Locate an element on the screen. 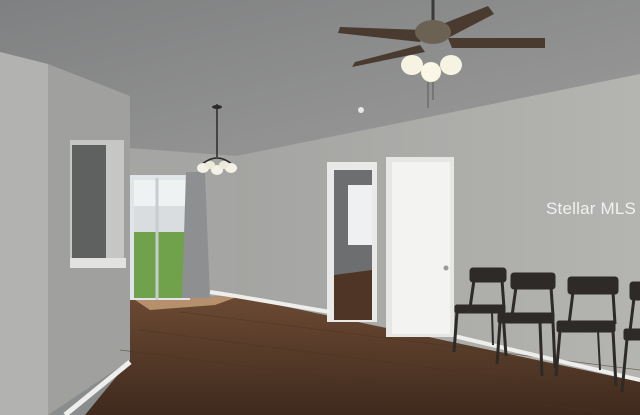 The image size is (640, 415). sliding-door-sky is located at coordinates (160, 193).